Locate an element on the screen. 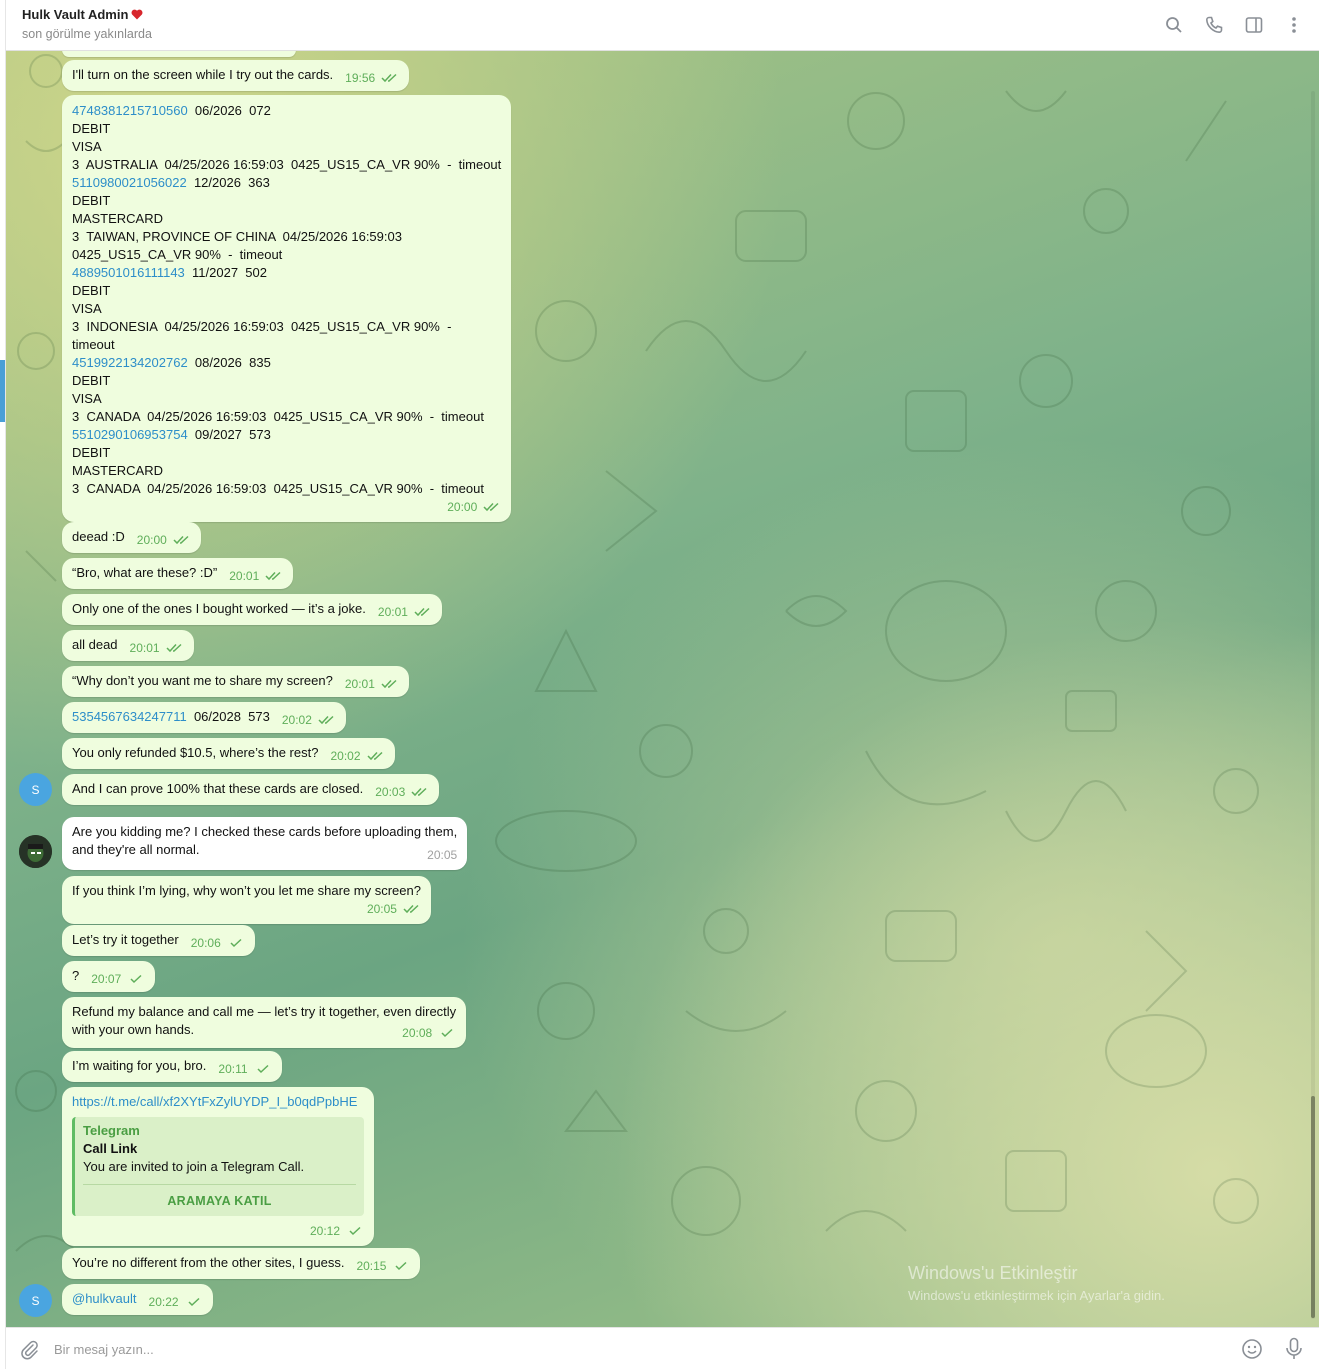  card-number-link: 4519922134202762 is located at coordinates (130, 362).